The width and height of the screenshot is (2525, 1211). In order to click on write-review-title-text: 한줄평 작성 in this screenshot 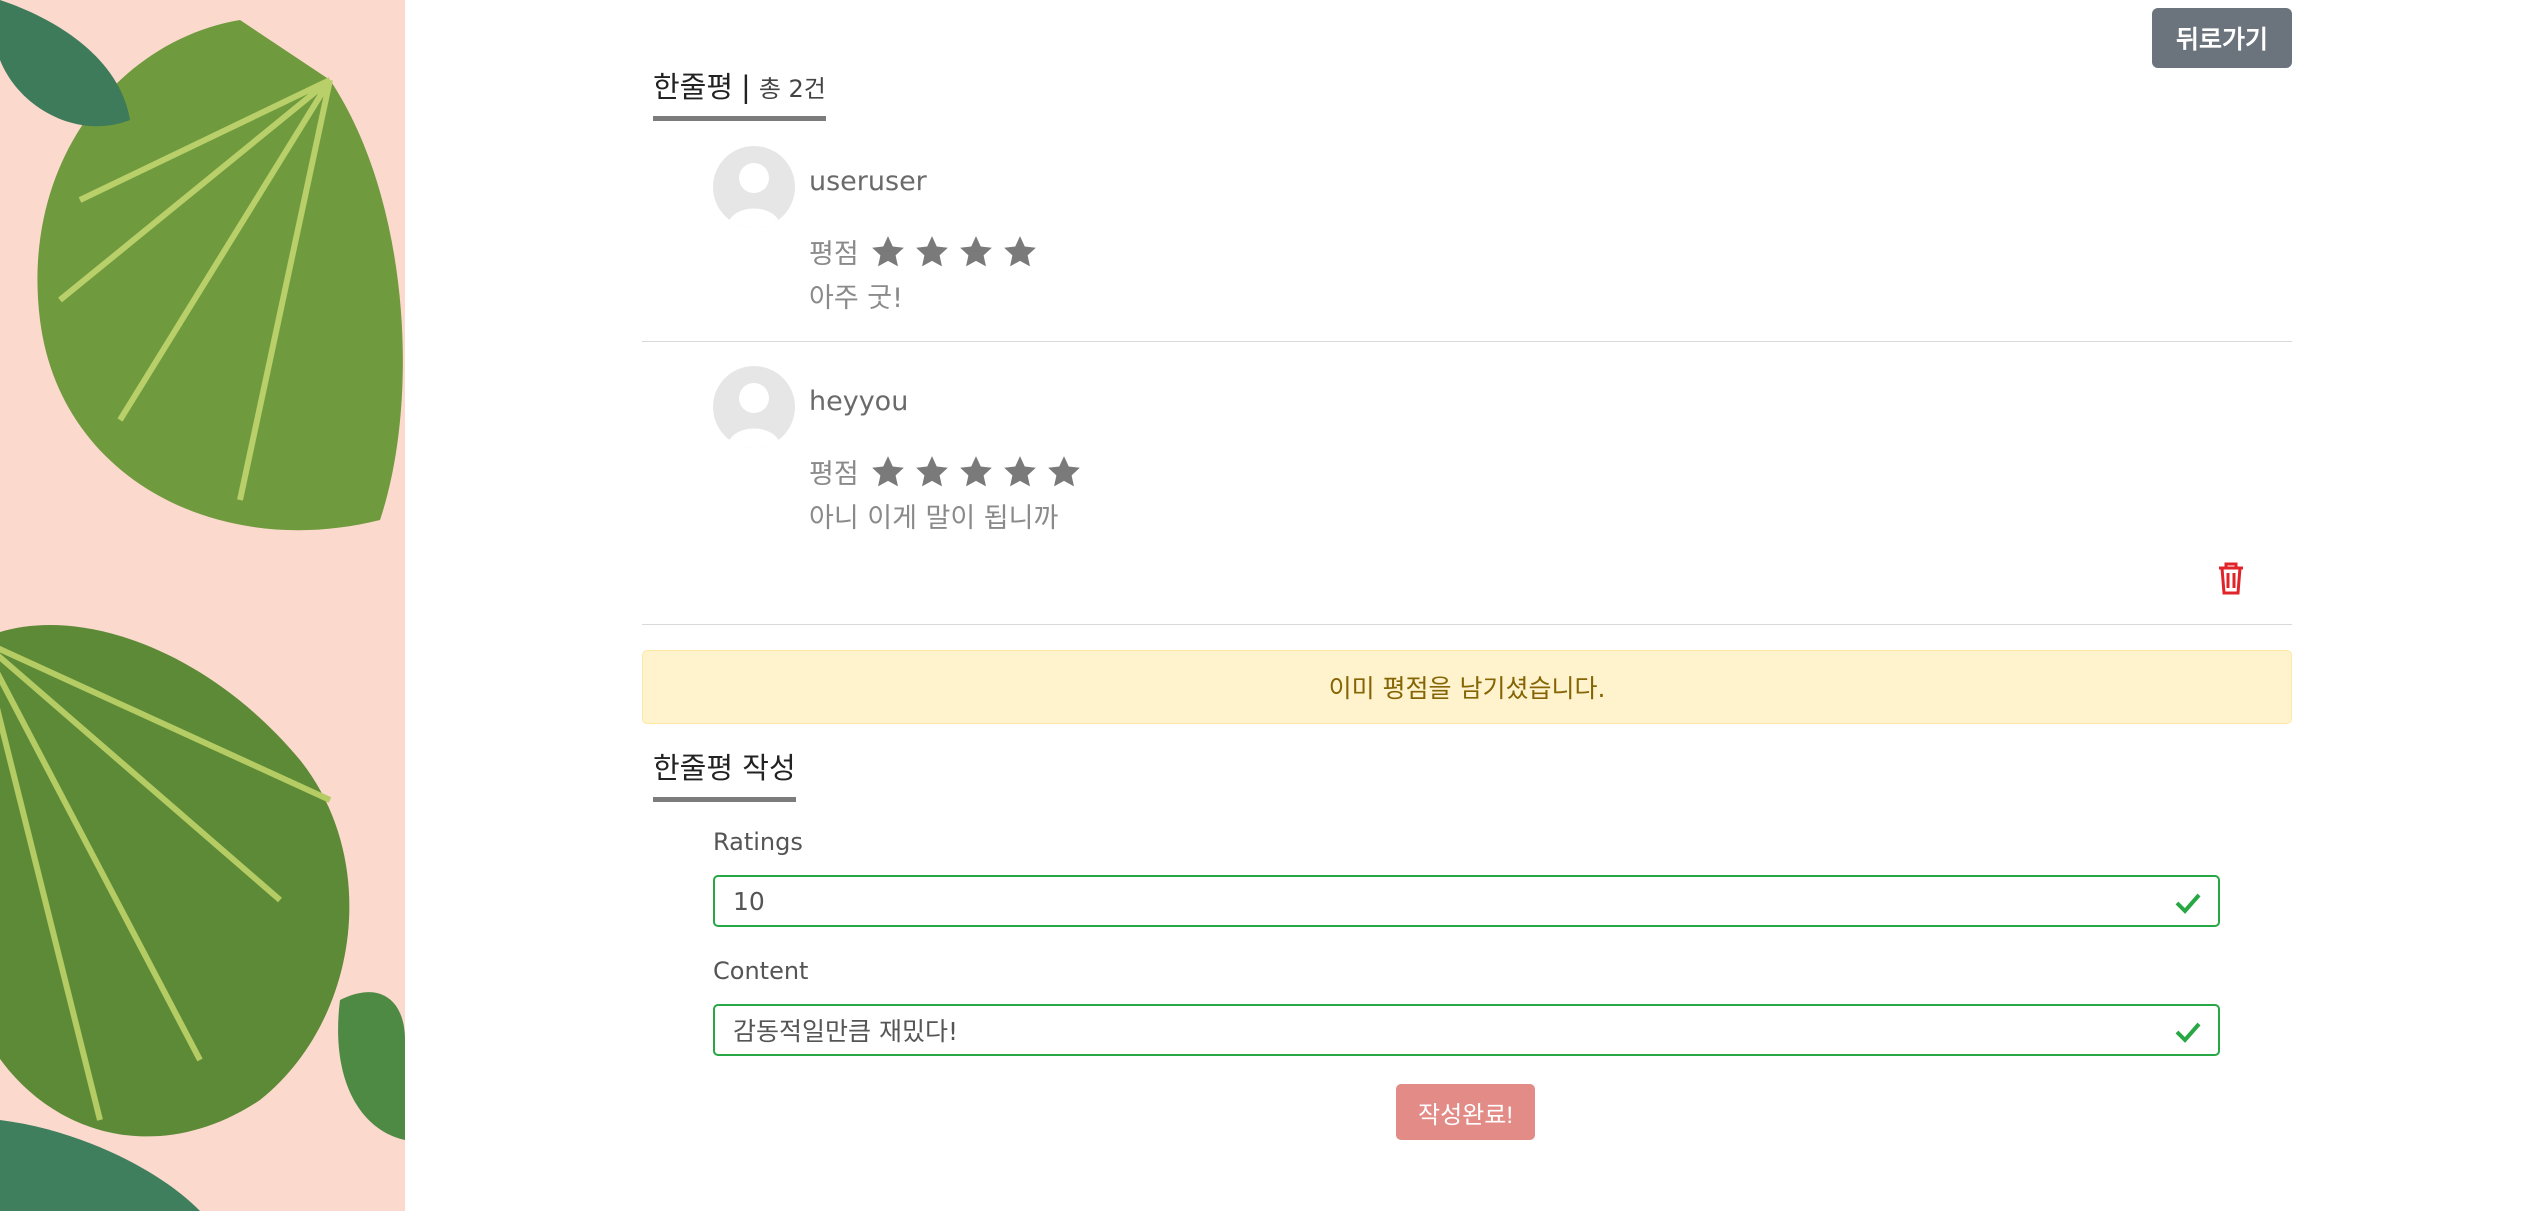, I will do `click(724, 768)`.